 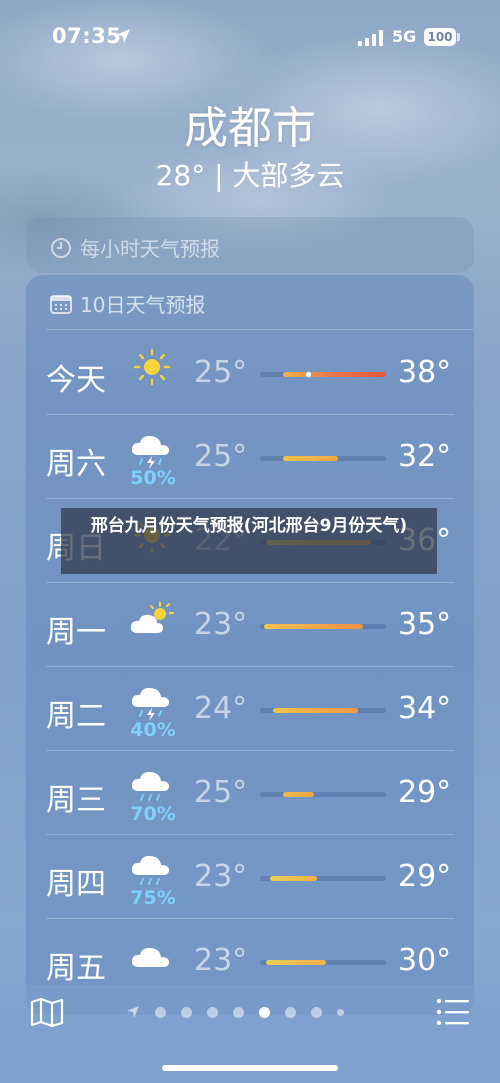 I want to click on clock-icon, so click(x=61, y=247).